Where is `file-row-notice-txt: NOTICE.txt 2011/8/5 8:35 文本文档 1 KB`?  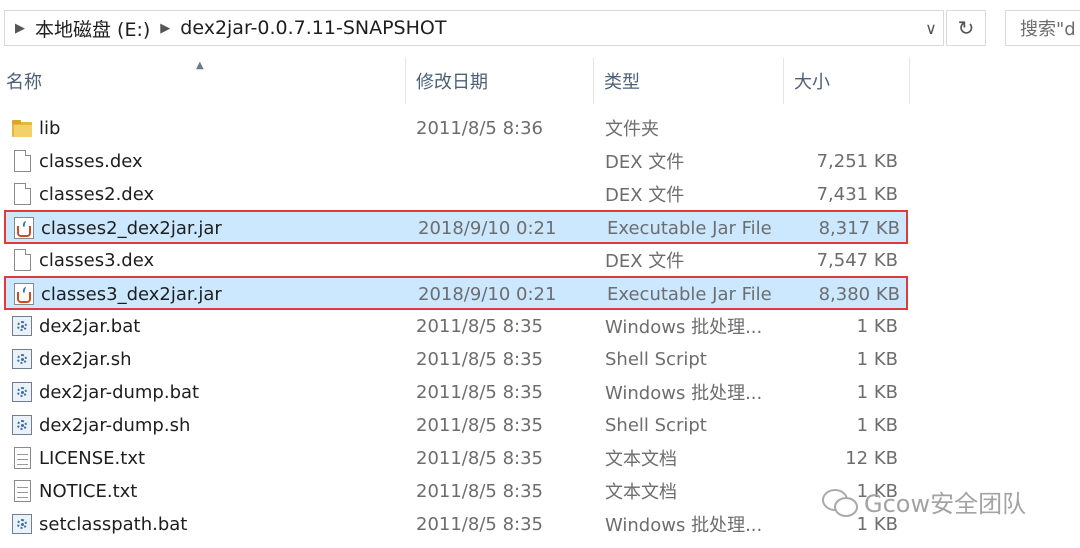 file-row-notice-txt: NOTICE.txt 2011/8/5 8:35 文本文档 1 KB is located at coordinates (456, 491).